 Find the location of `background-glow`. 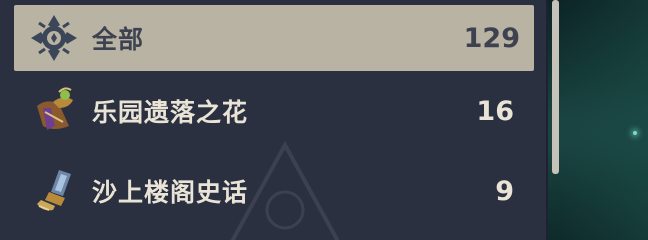

background-glow is located at coordinates (604, 120).